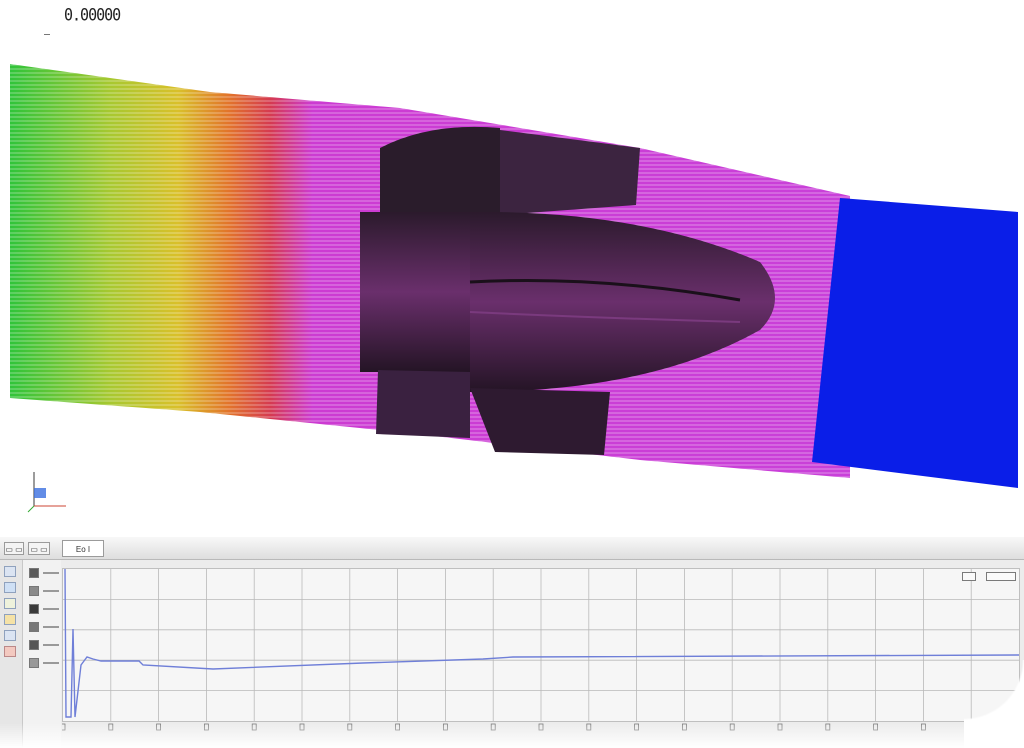 The width and height of the screenshot is (1024, 748). Describe the element at coordinates (39, 548) in the screenshot. I see `tab-2: ▭ ▭` at that location.